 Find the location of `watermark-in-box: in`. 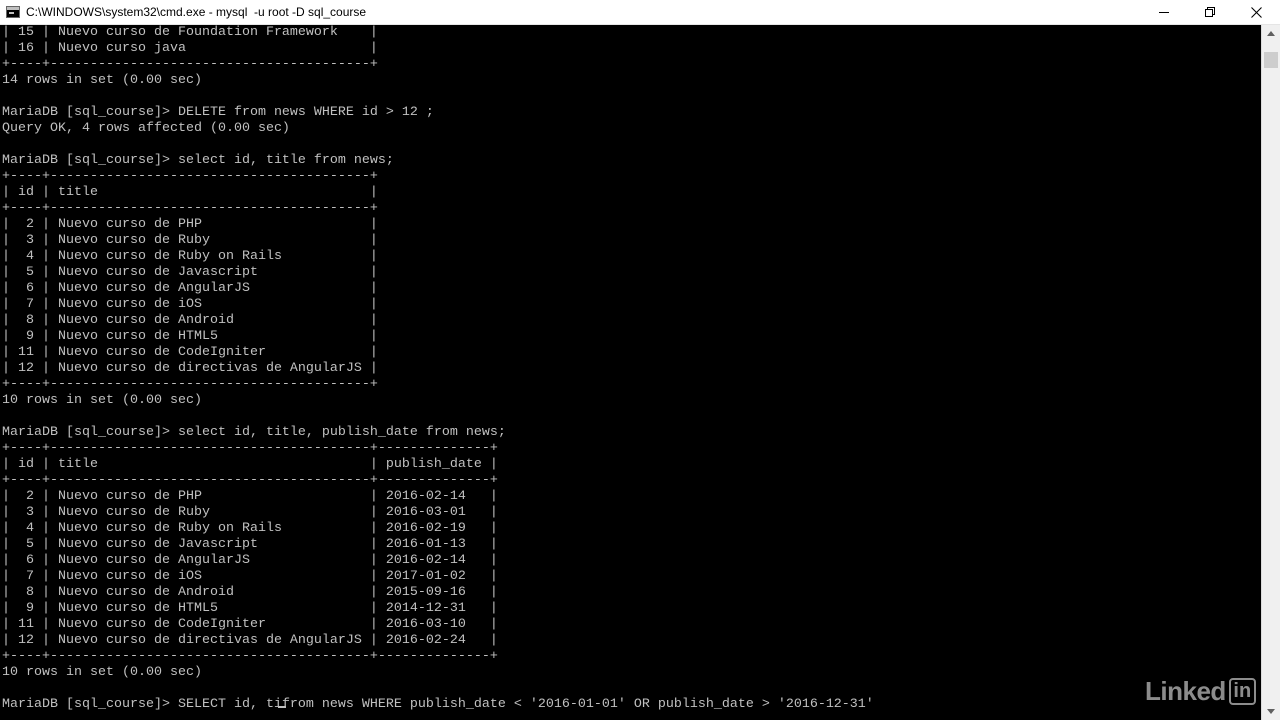

watermark-in-box: in is located at coordinates (1242, 691).